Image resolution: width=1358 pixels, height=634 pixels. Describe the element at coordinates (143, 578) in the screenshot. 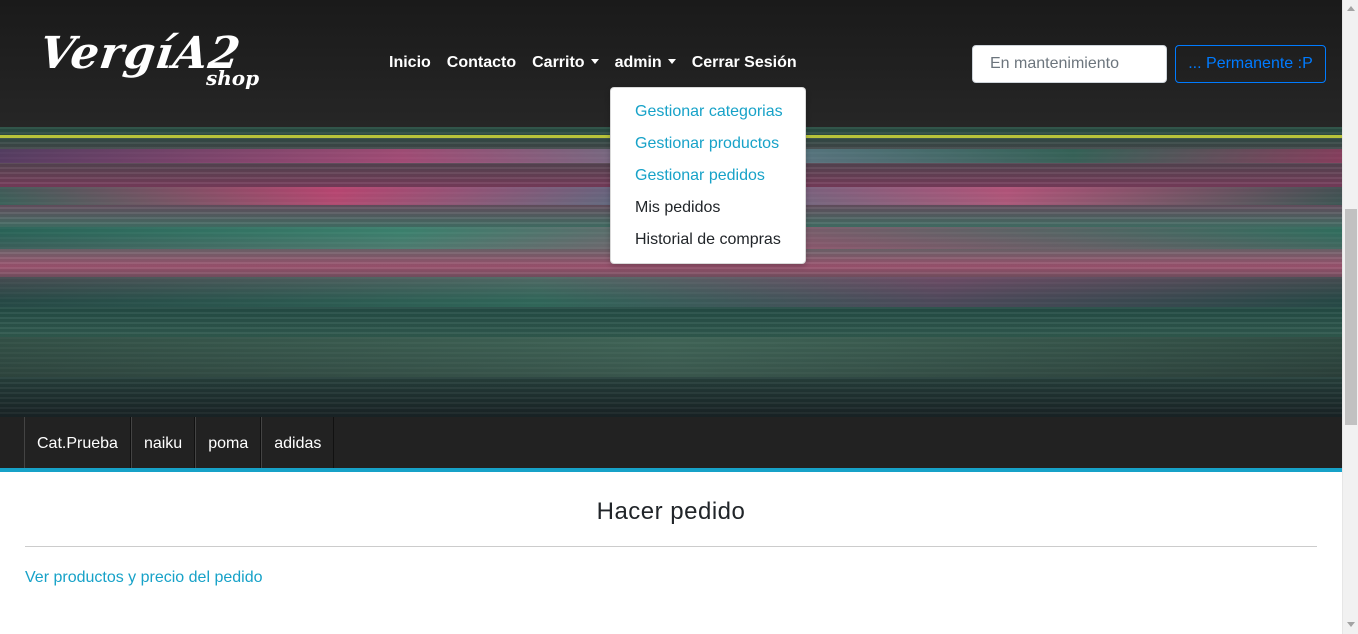

I see `ver-productos-link: Ver productos y precio del pedido` at that location.